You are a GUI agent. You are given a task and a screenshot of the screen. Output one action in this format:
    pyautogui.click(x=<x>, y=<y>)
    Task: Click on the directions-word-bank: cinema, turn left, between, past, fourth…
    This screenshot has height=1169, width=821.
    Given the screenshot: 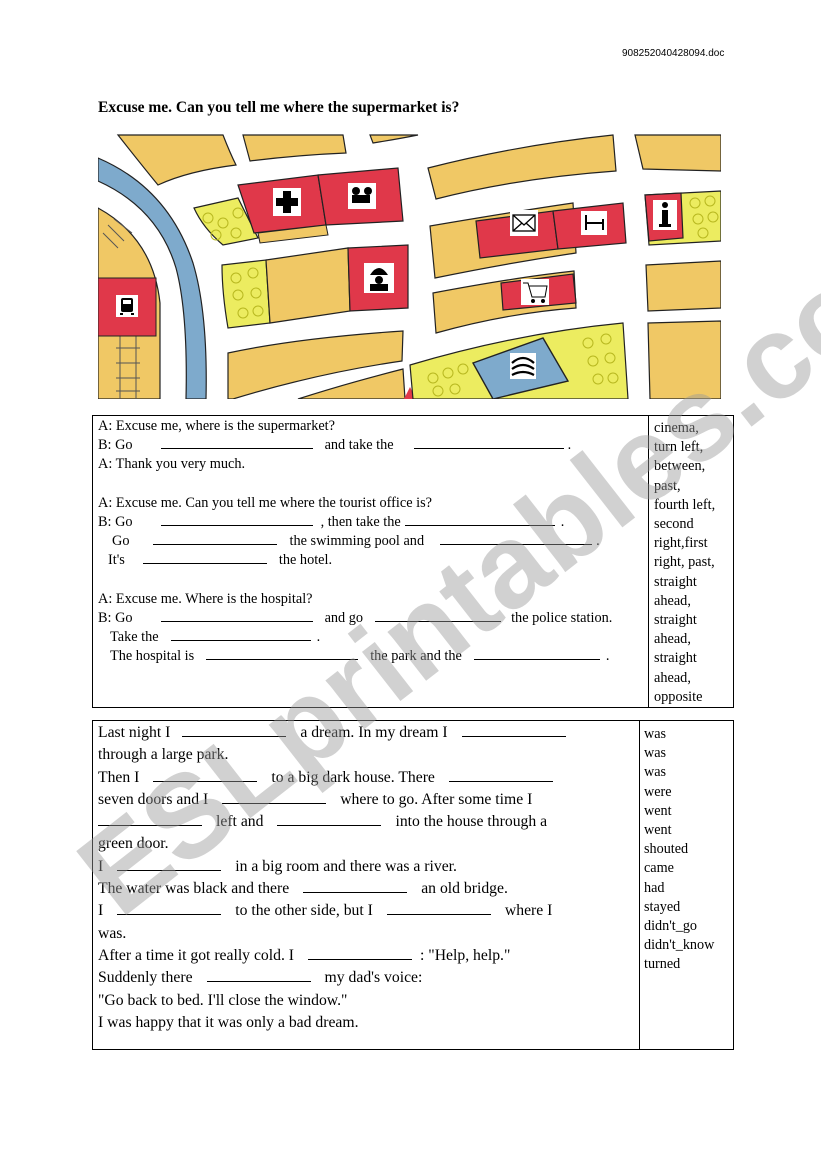 What is the action you would take?
    pyautogui.click(x=691, y=561)
    